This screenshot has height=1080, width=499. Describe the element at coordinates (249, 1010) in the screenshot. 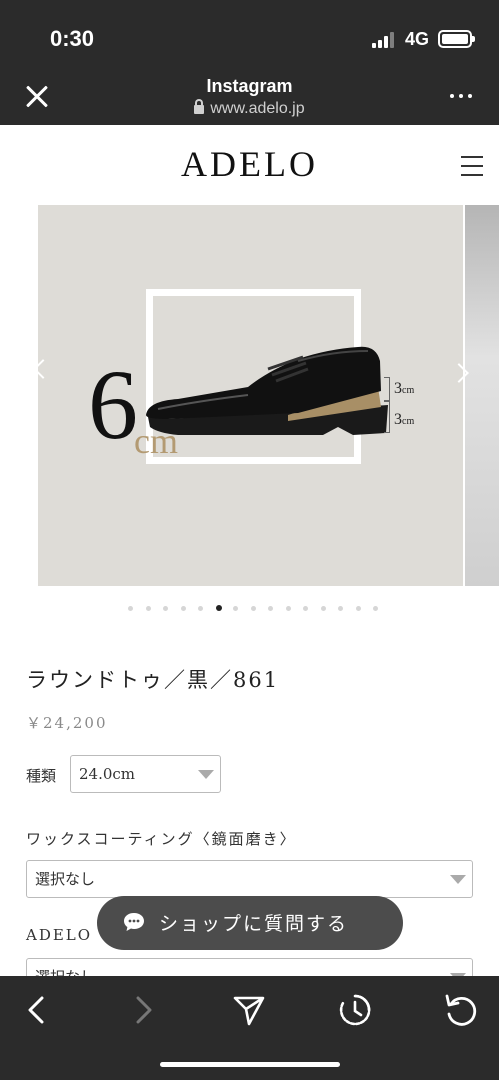

I see `send-icon` at that location.